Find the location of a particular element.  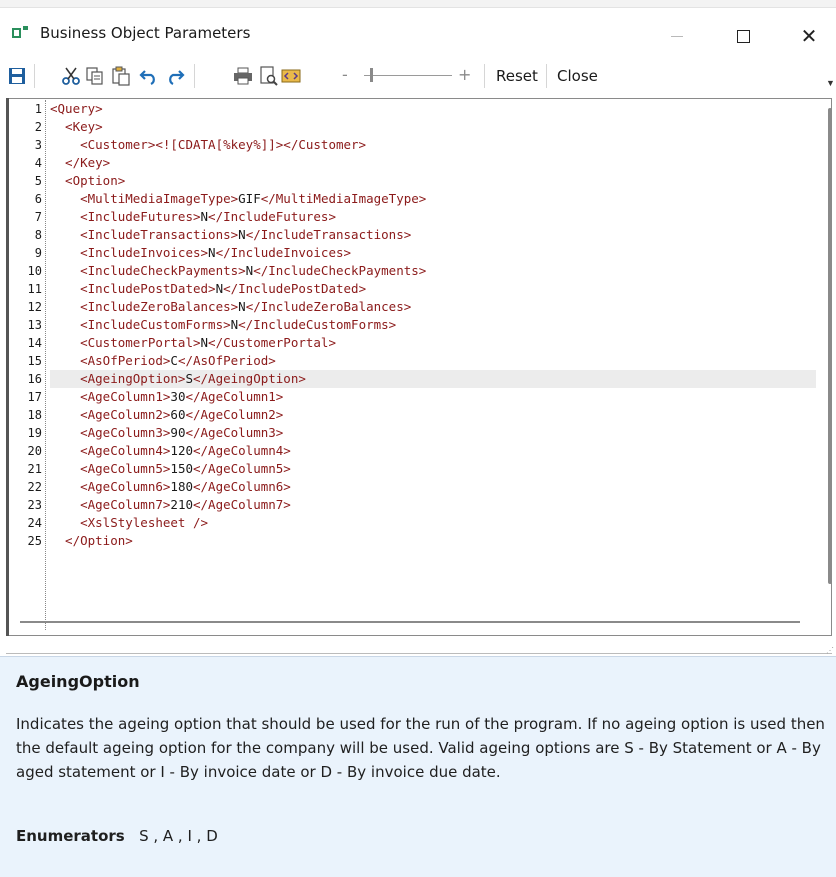

xml-value: S is located at coordinates (189, 378).